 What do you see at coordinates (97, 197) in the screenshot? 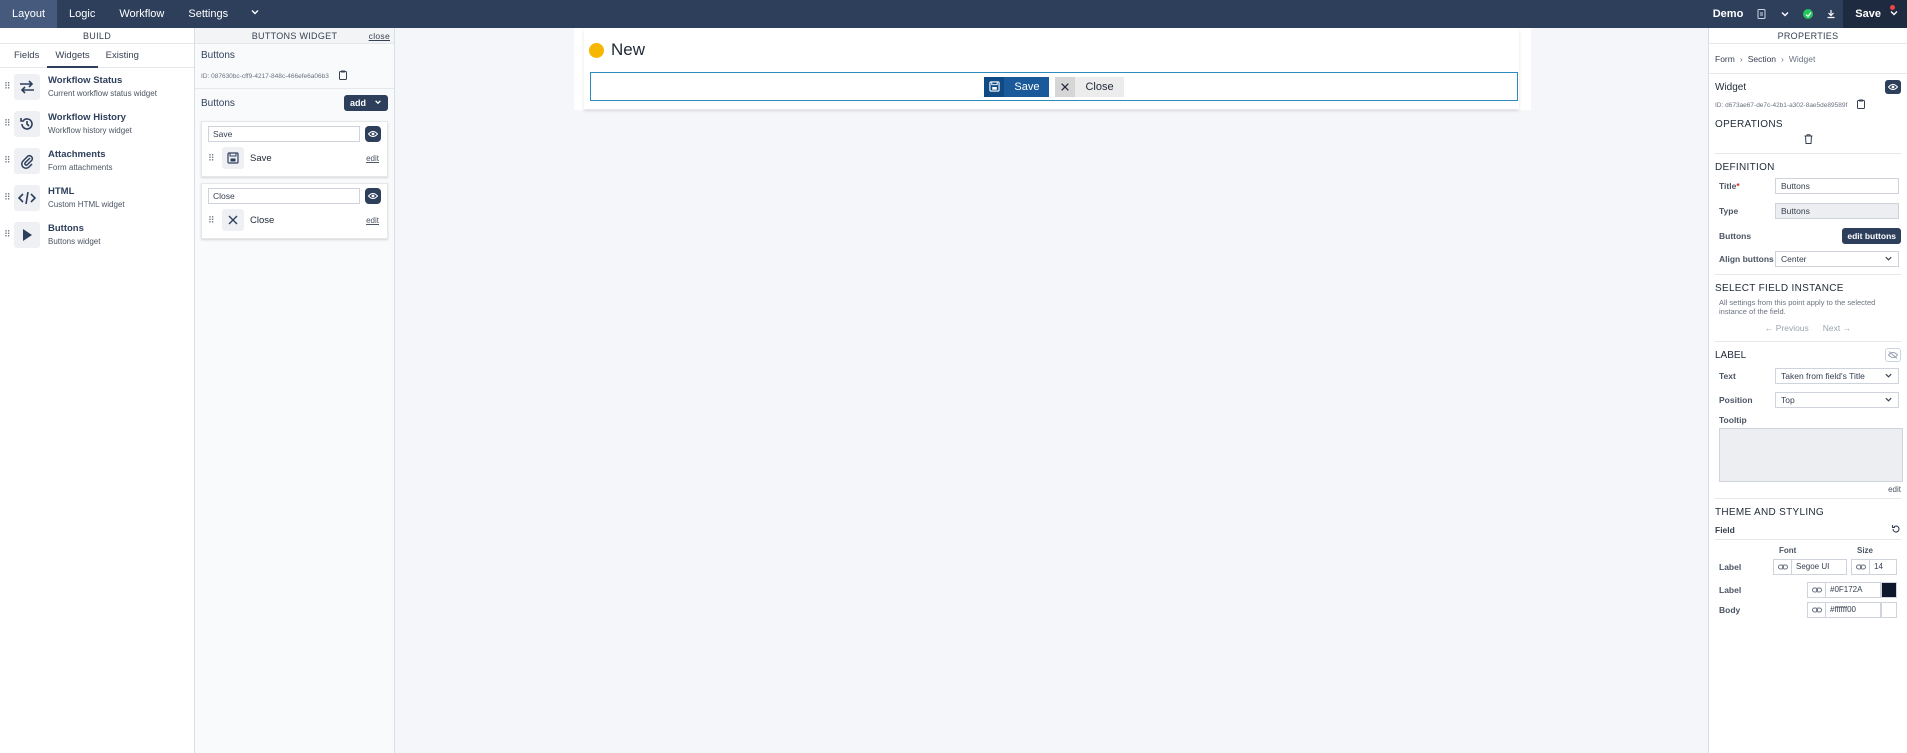
I see `widget-item-html: ⠿ HTML Custom HTML widget` at bounding box center [97, 197].